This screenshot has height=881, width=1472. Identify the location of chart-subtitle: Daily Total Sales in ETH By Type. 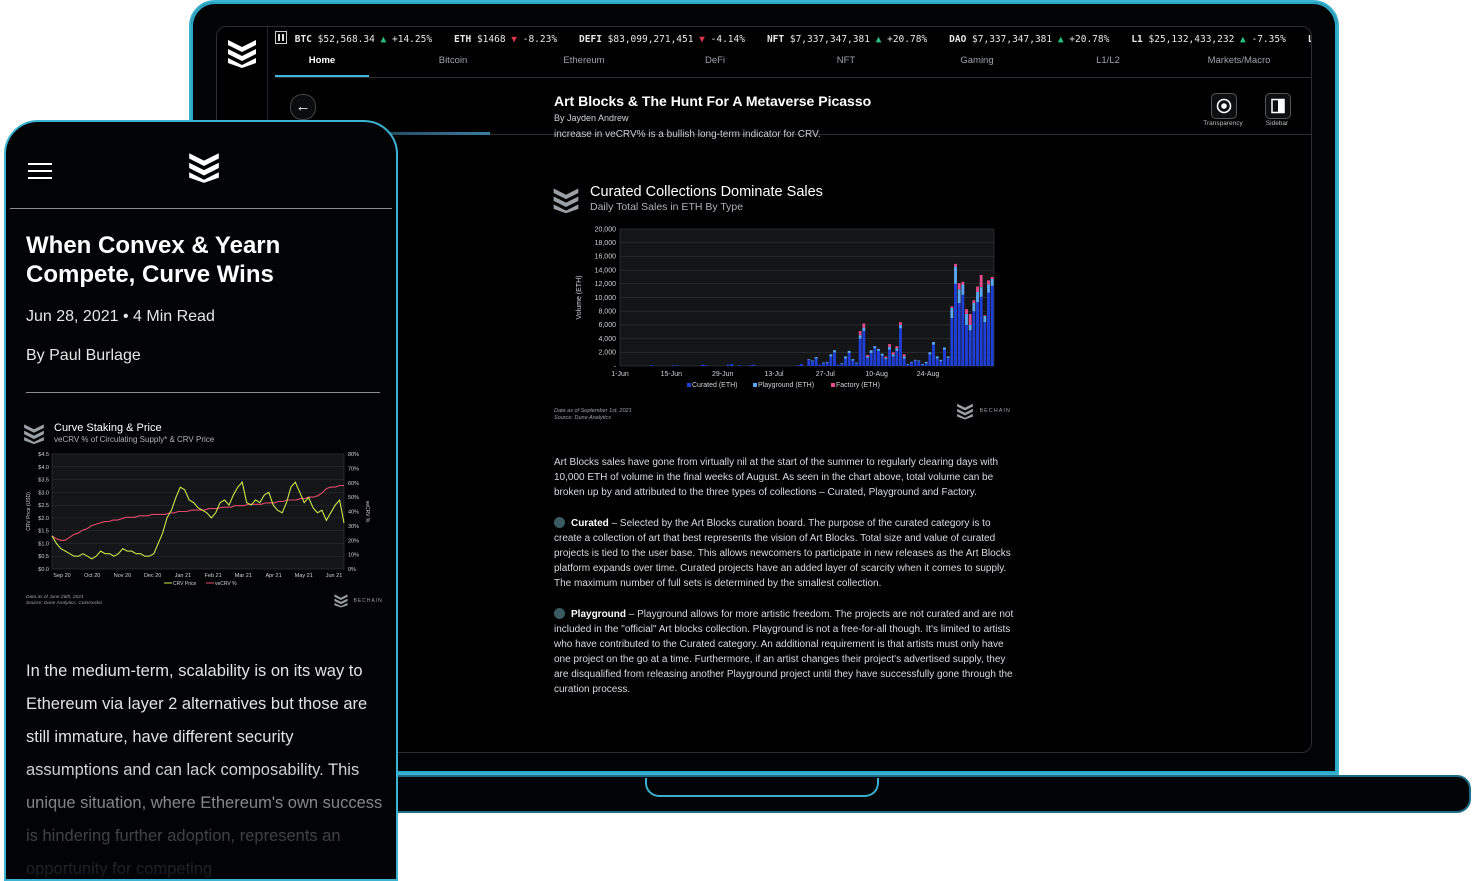
(667, 207).